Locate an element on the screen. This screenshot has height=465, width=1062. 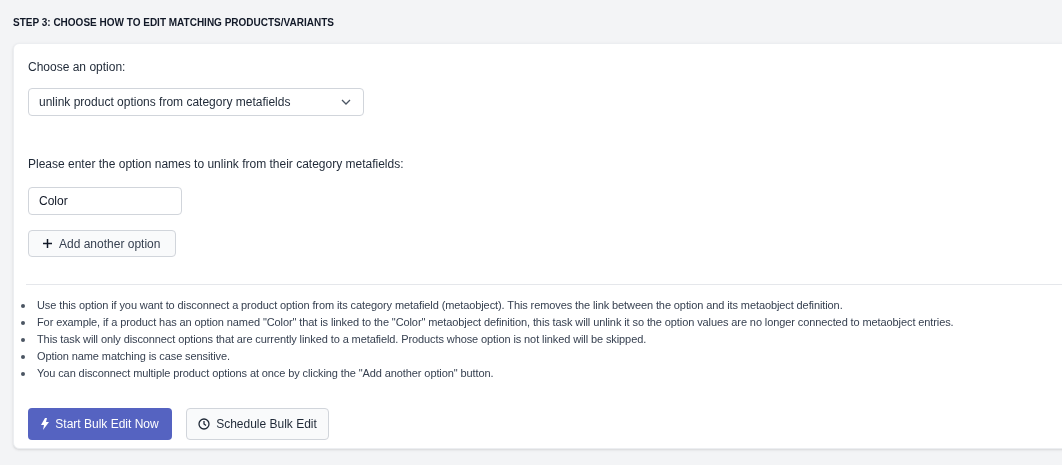
note-text: Use this option if you want to disconnect a product option from its category metafield (metaobject). This removes the link between the option and its metaobject definition. is located at coordinates (440, 306).